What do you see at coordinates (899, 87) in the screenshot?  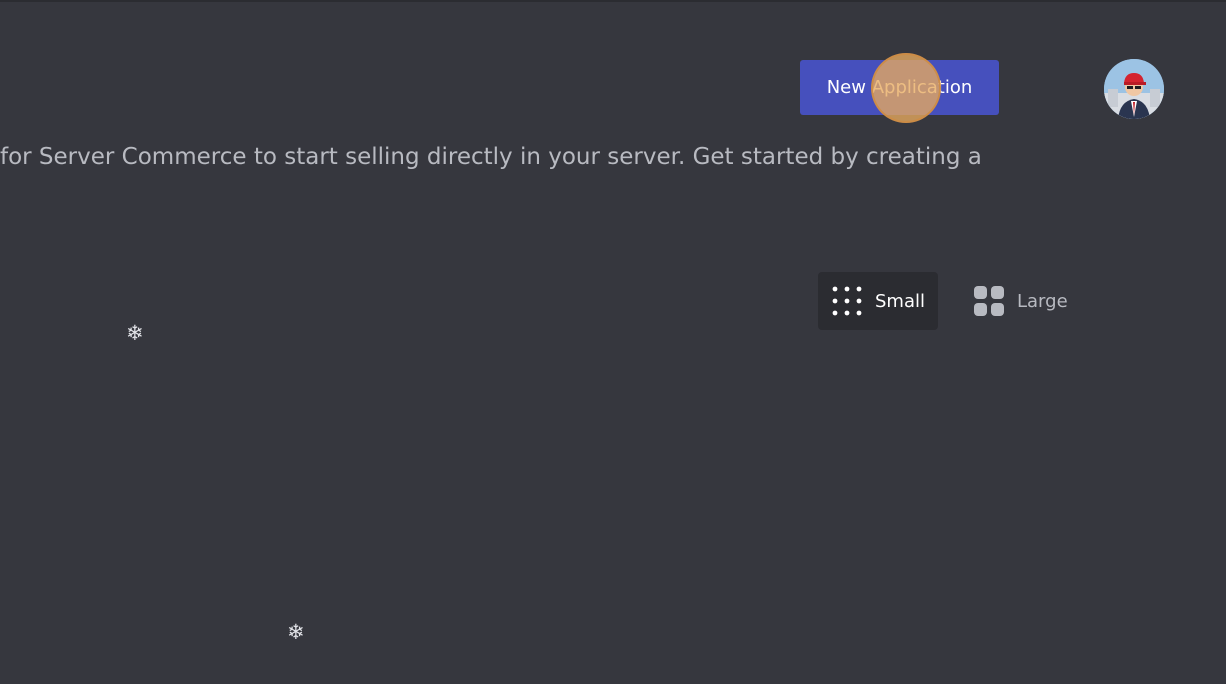 I see `new-application-button: New Application` at bounding box center [899, 87].